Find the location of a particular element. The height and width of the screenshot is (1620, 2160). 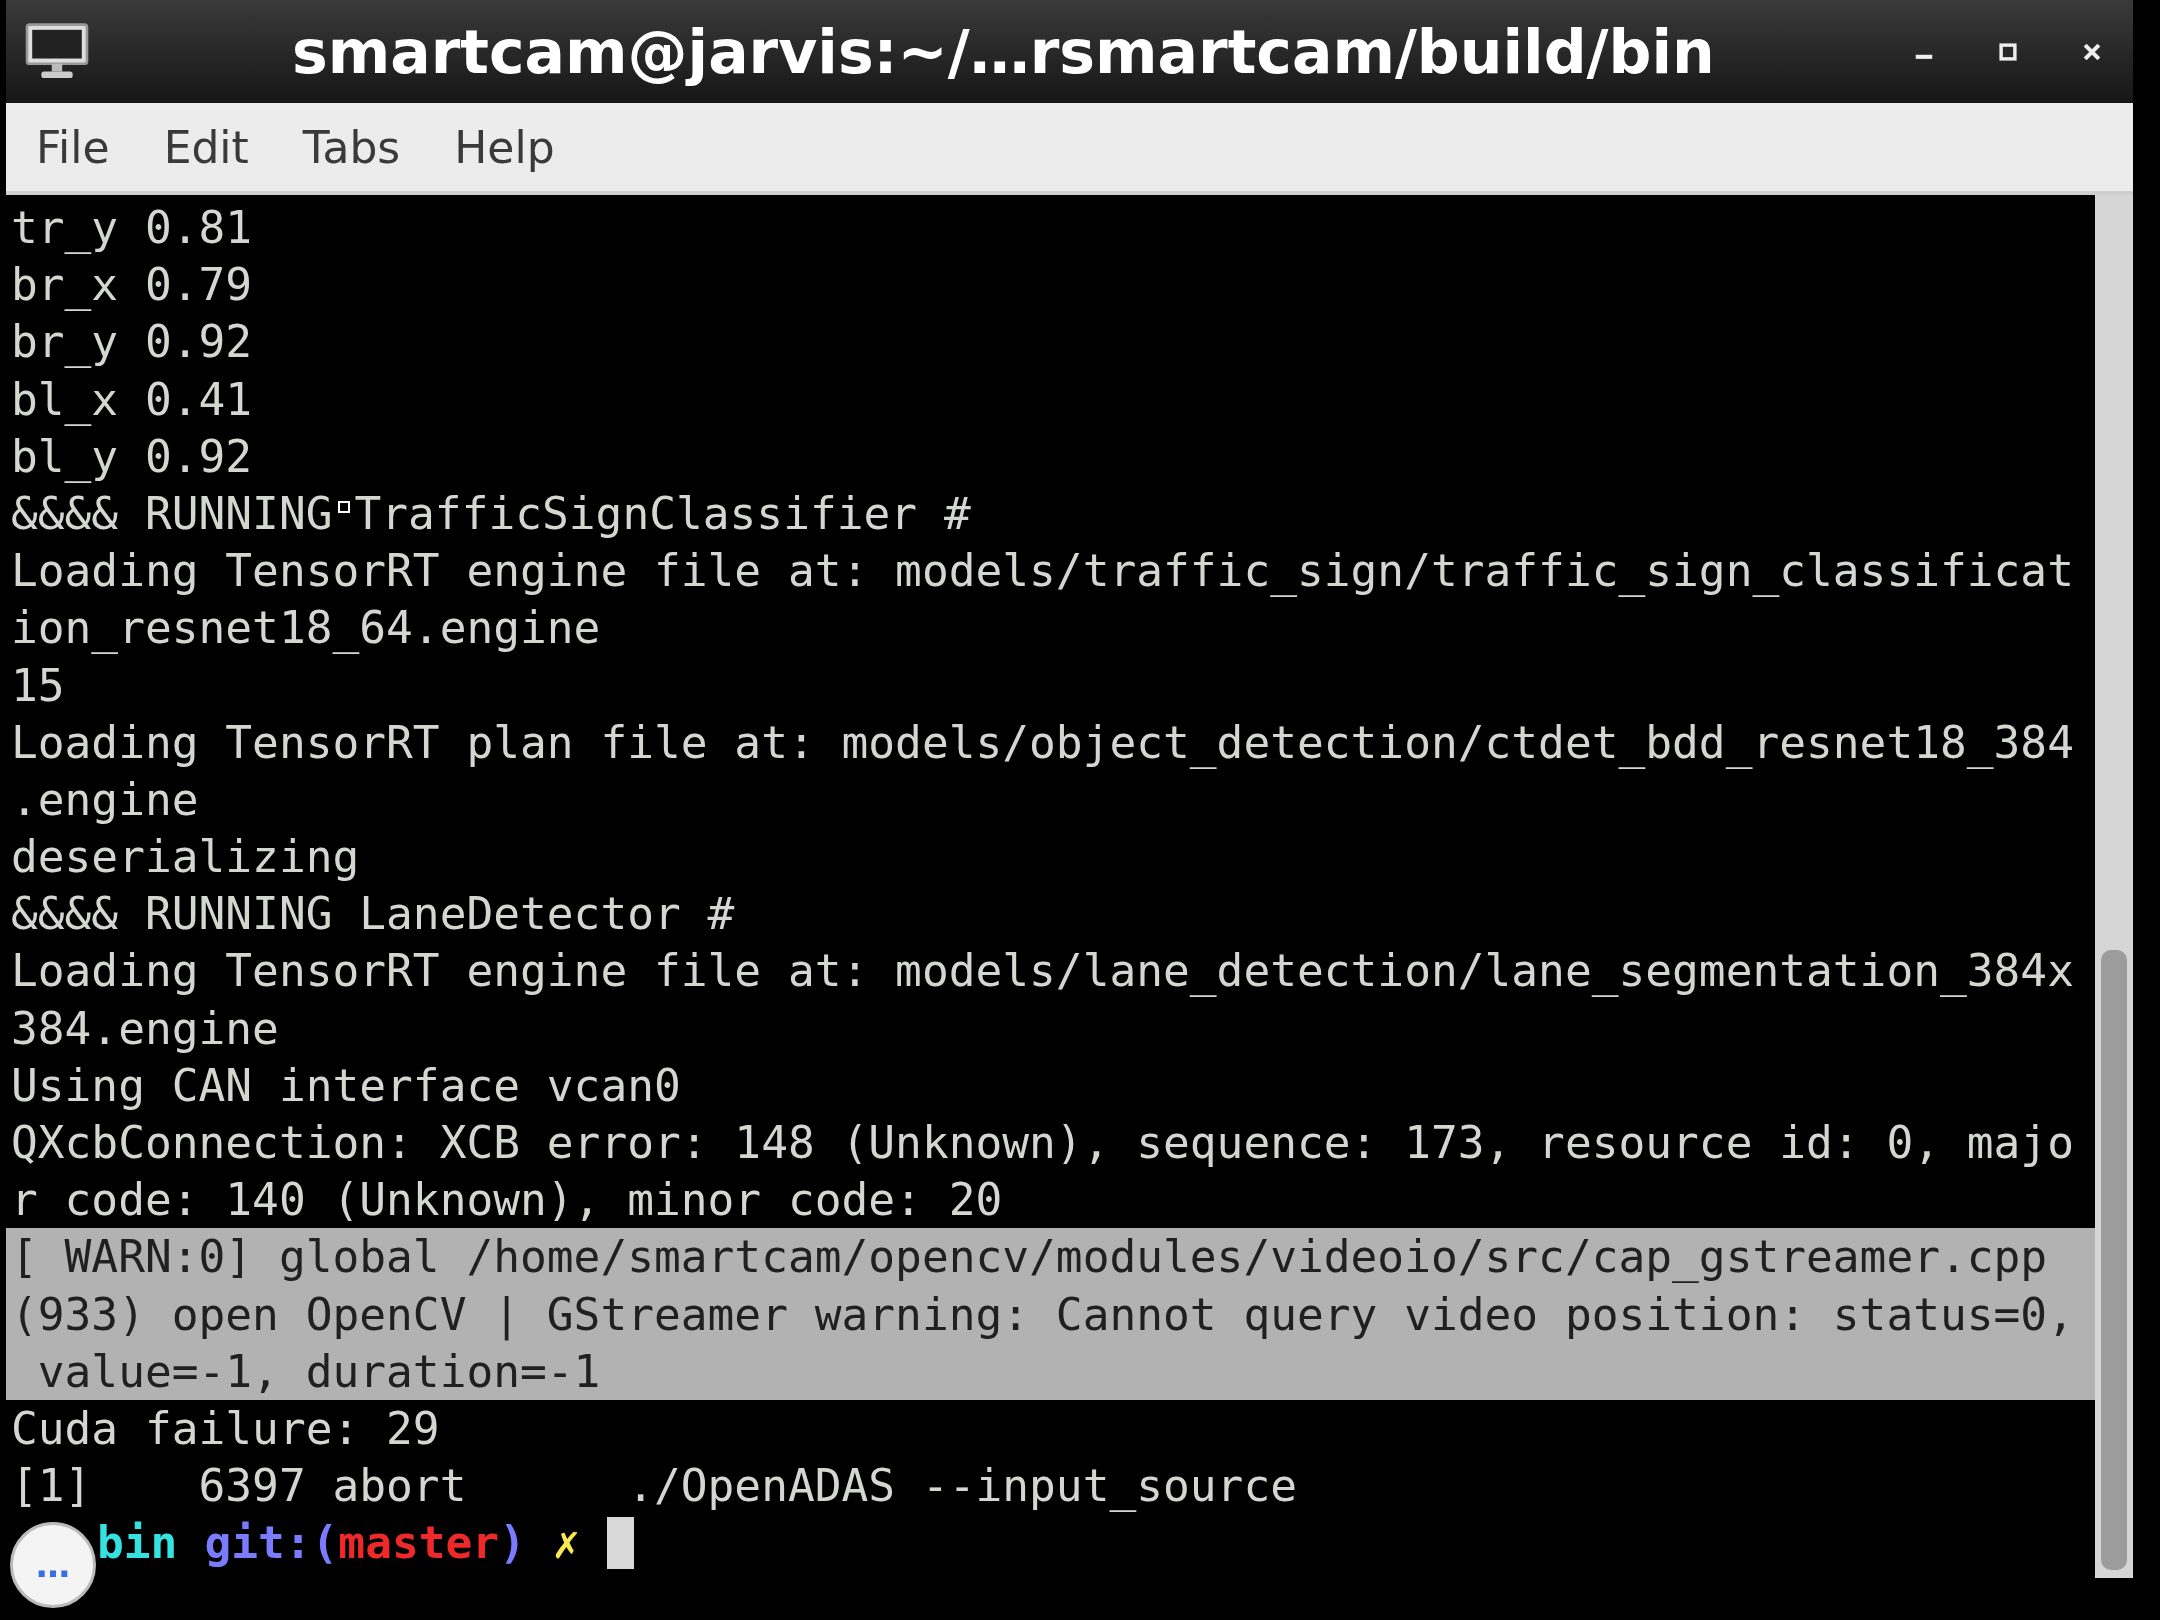

menu-item: Help is located at coordinates (504, 147).